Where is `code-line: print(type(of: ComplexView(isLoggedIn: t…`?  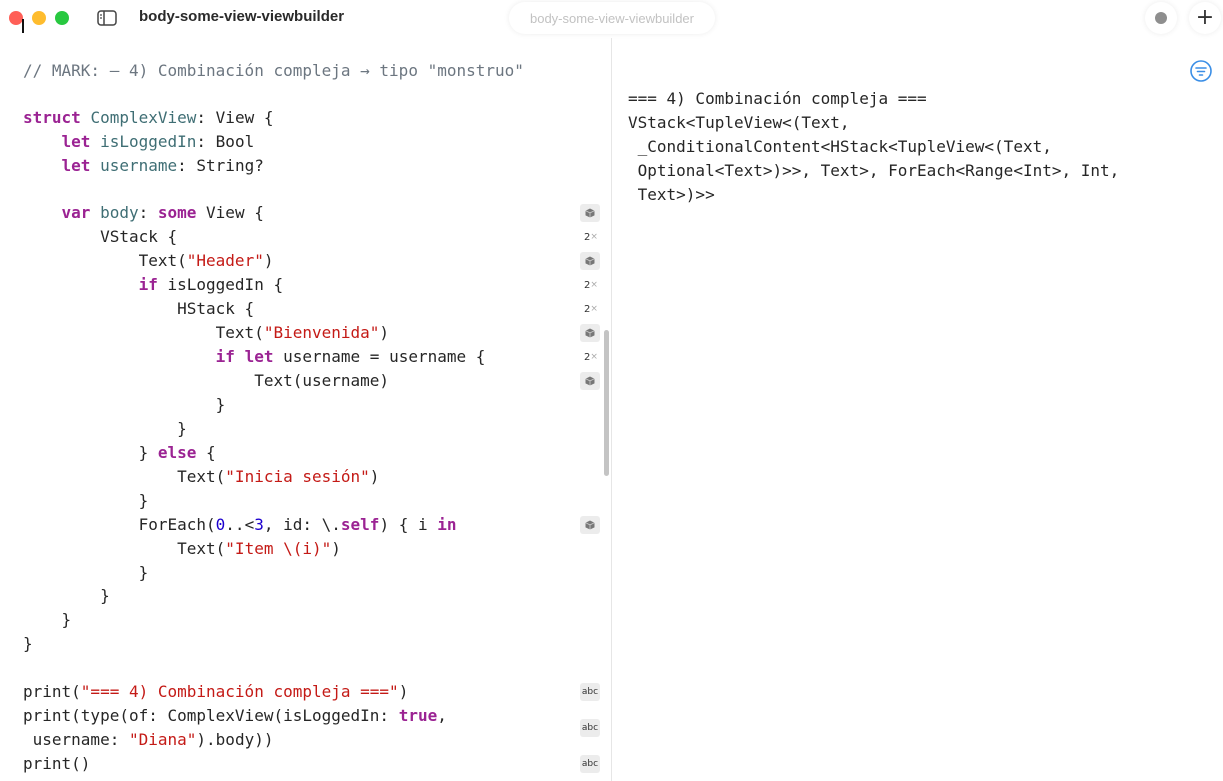
code-line: print(type(of: ComplexView(isLoggedIn: t… is located at coordinates (235, 716).